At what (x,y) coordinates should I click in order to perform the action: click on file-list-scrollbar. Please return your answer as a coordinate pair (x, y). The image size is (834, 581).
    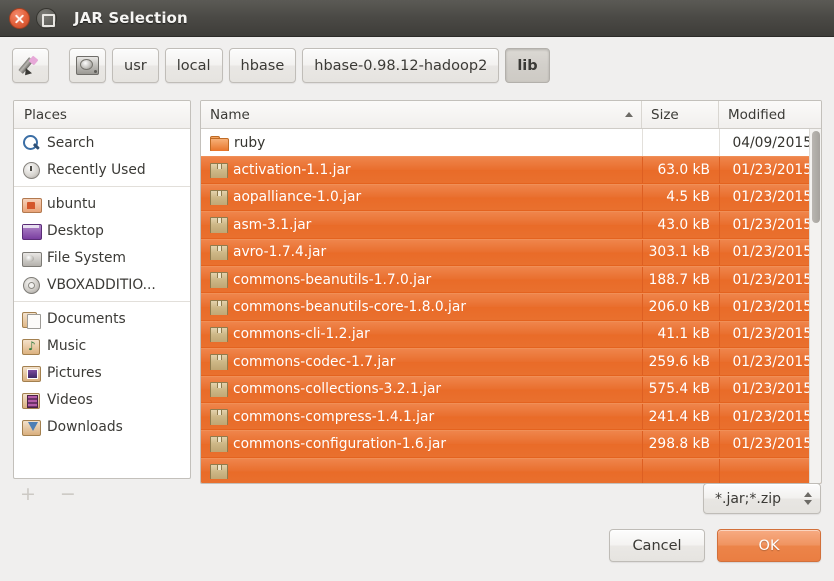
    Looking at the image, I should click on (815, 306).